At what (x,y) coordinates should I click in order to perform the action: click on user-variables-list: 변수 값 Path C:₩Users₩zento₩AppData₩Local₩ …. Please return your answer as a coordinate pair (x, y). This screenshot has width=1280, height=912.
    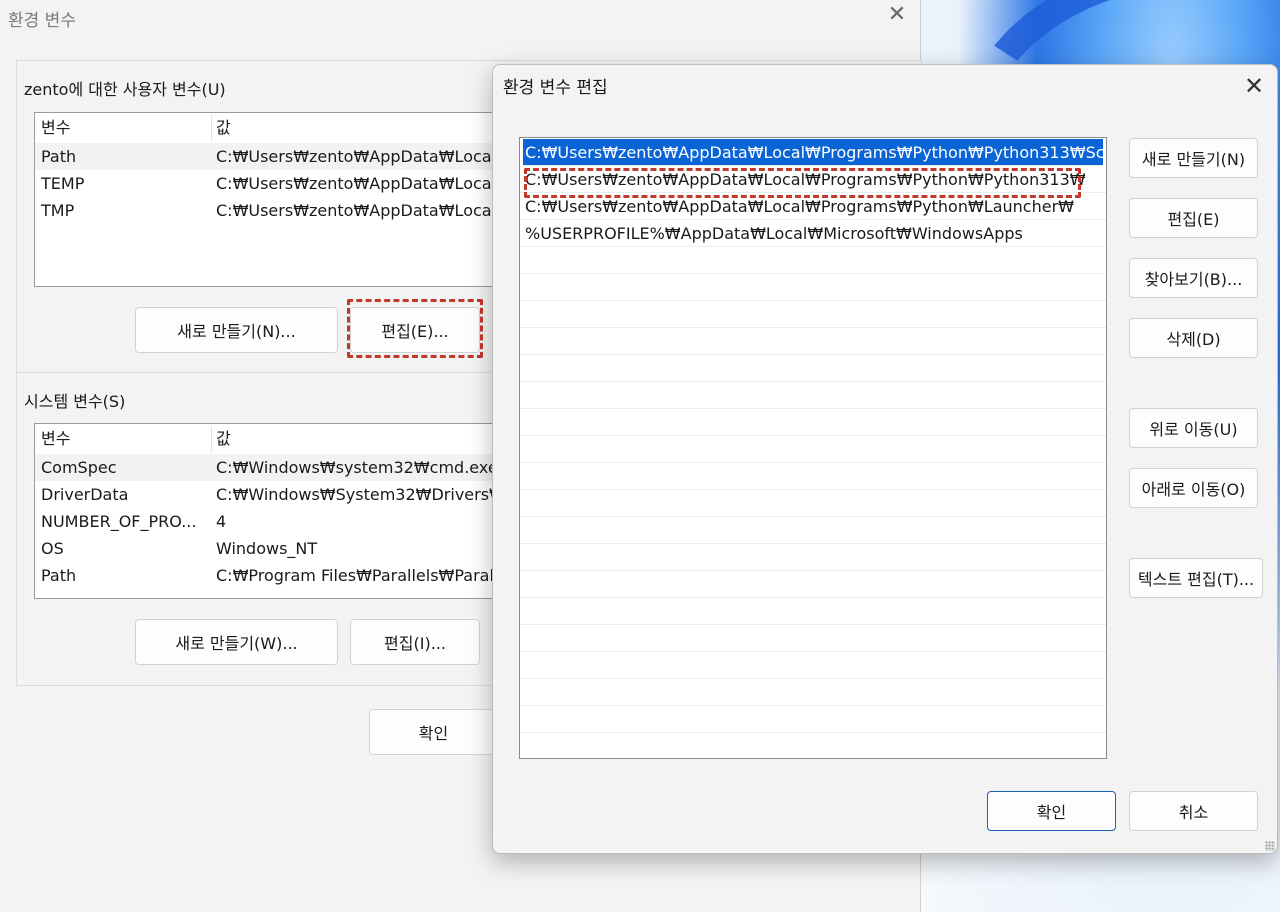
    Looking at the image, I should click on (270, 199).